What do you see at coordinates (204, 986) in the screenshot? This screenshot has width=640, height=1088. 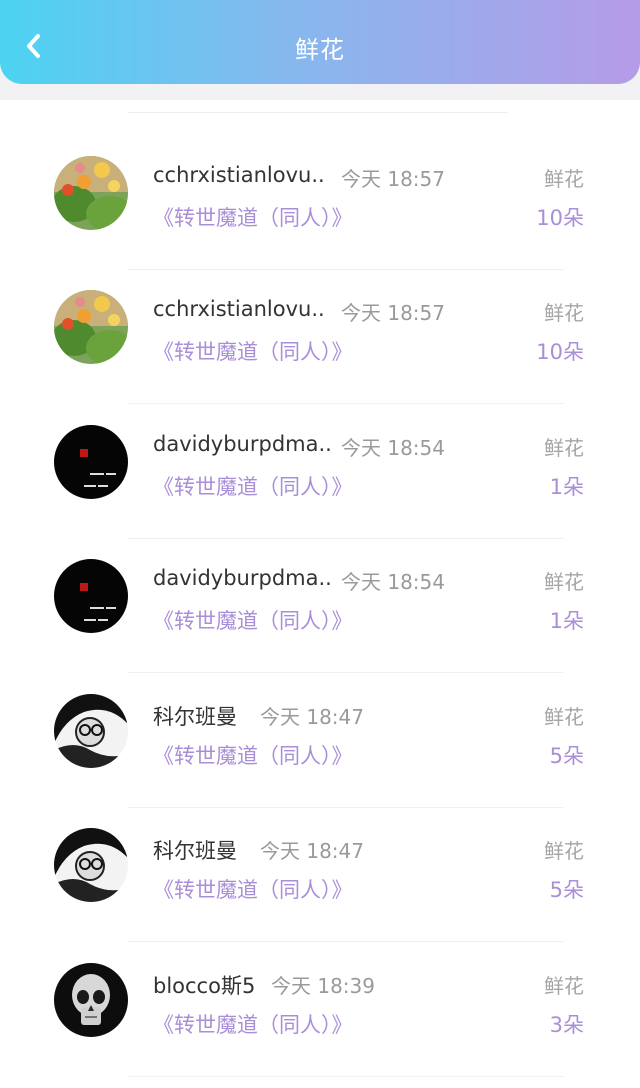 I see `user-name: blocco斯5` at bounding box center [204, 986].